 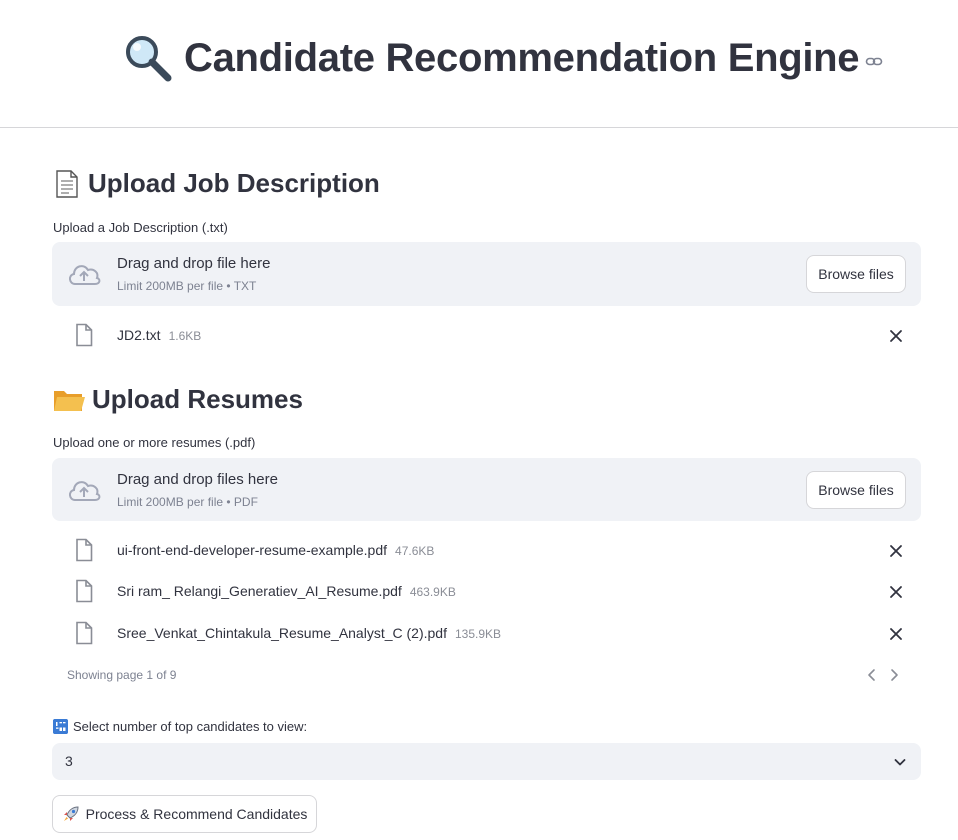 What do you see at coordinates (234, 183) in the screenshot?
I see `jd-section-heading: Upload Job Description` at bounding box center [234, 183].